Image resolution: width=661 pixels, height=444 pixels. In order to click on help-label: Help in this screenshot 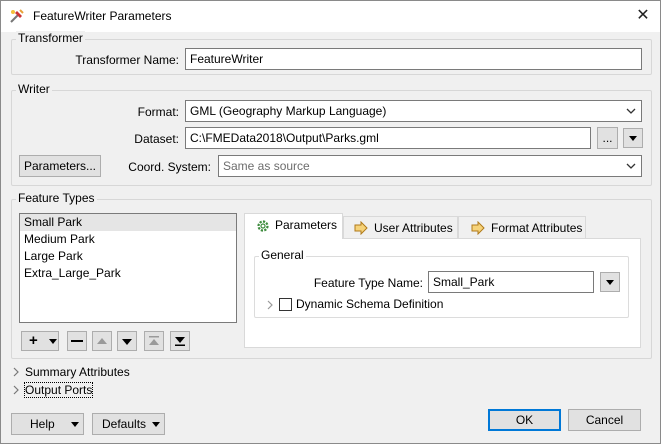, I will do `click(42, 424)`.